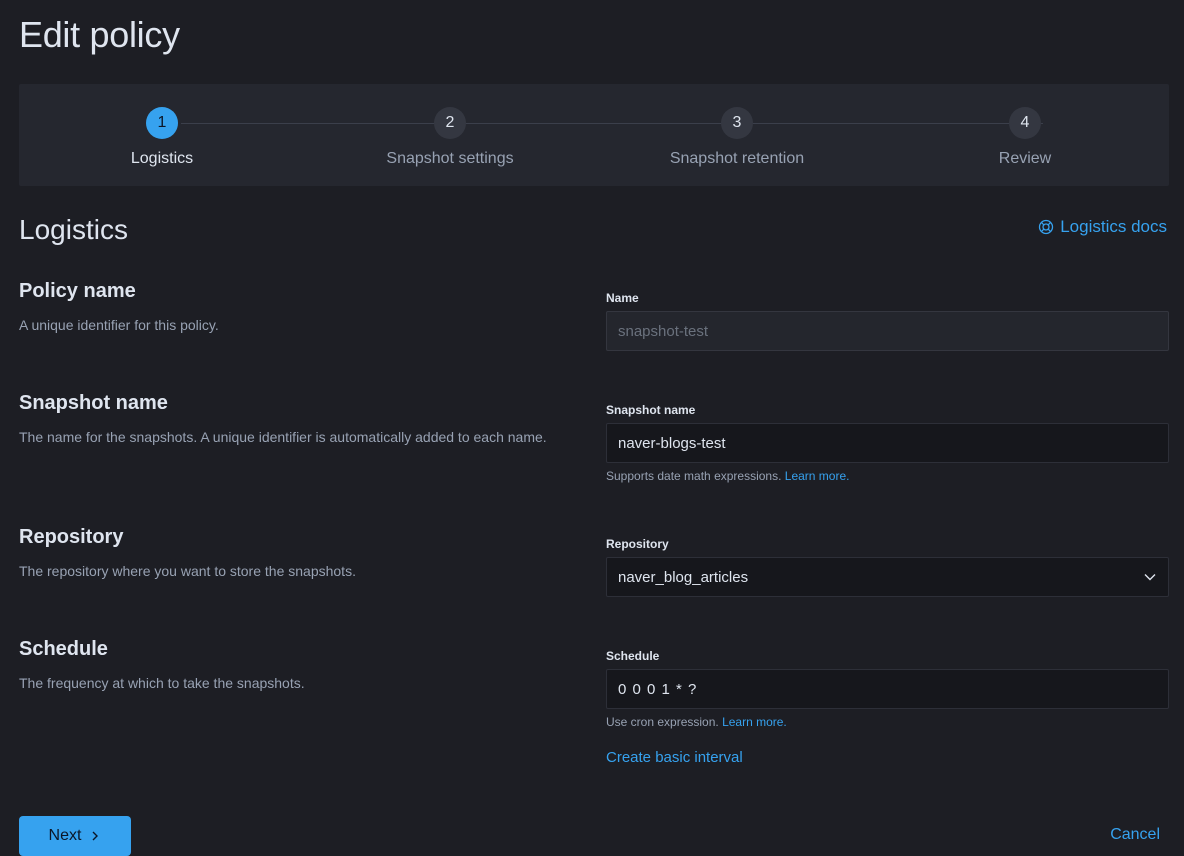 The height and width of the screenshot is (856, 1184). Describe the element at coordinates (73, 229) in the screenshot. I see `section-title: Logistics` at that location.